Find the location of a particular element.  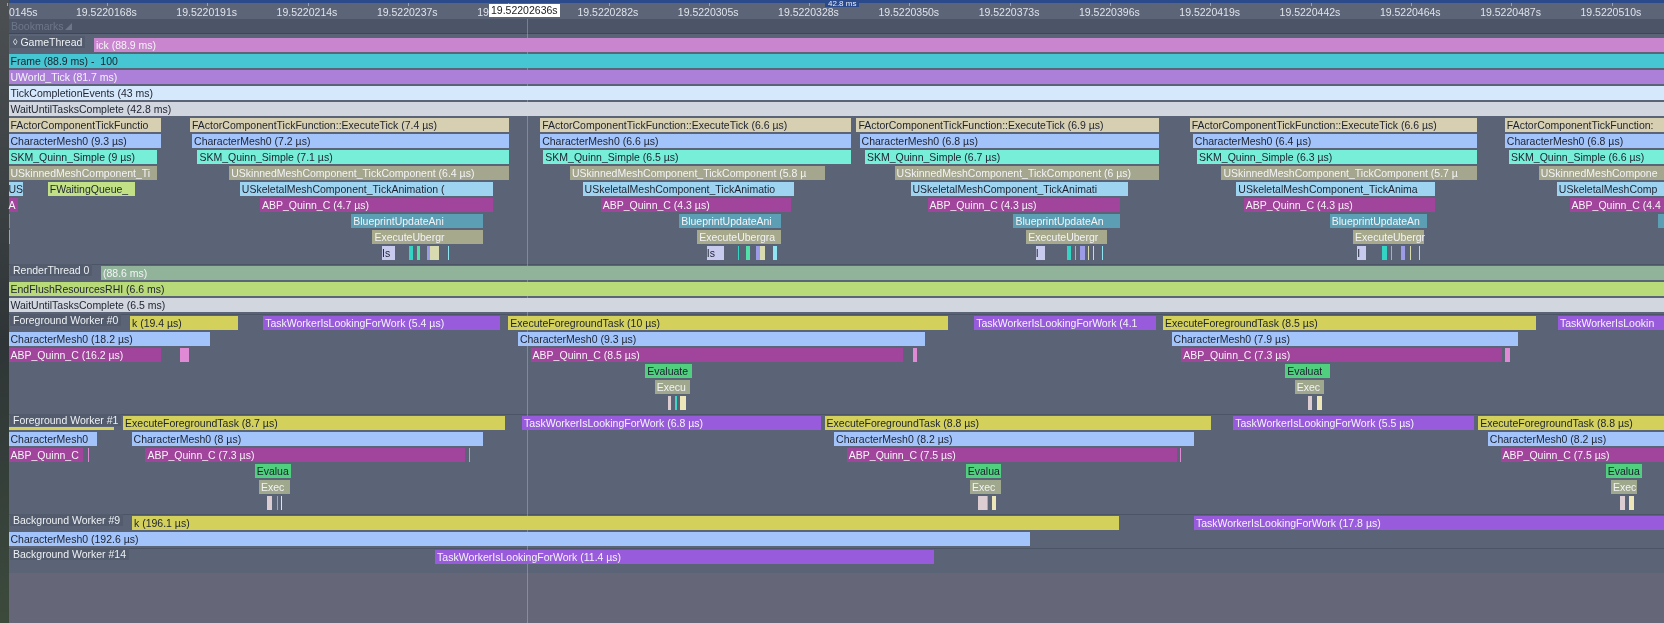

time-label: 19.5220373s is located at coordinates (1009, 12).